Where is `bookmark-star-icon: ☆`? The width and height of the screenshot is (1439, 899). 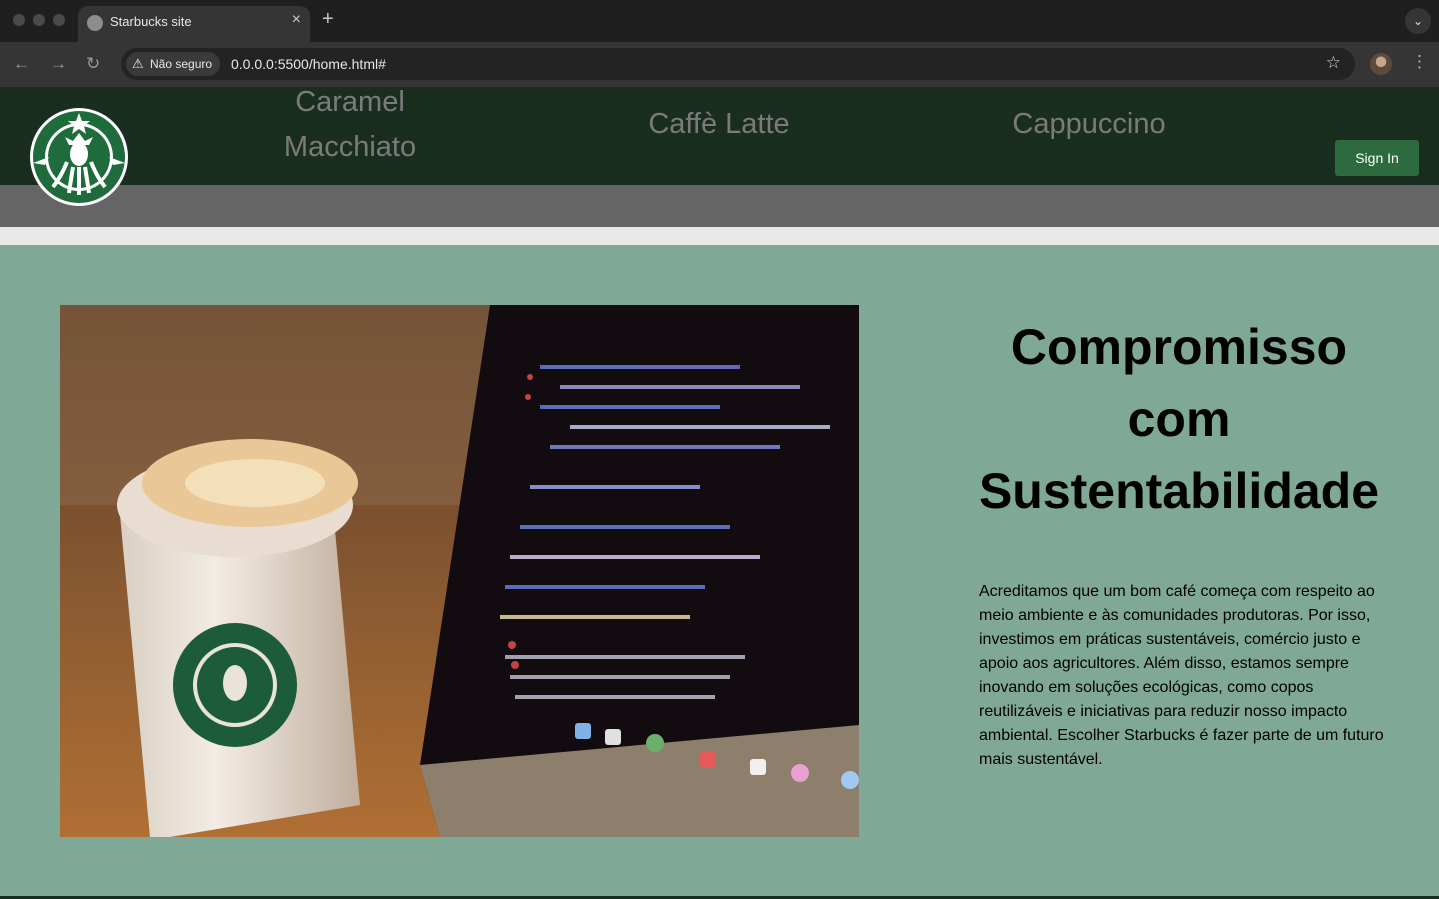
bookmark-star-icon: ☆ is located at coordinates (1333, 63).